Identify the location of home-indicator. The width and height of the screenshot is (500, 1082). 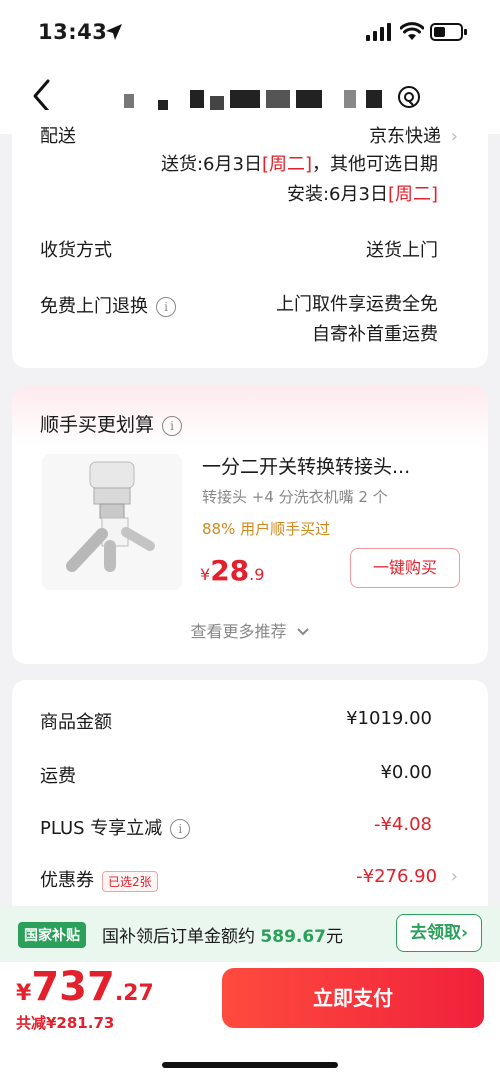
(250, 1065).